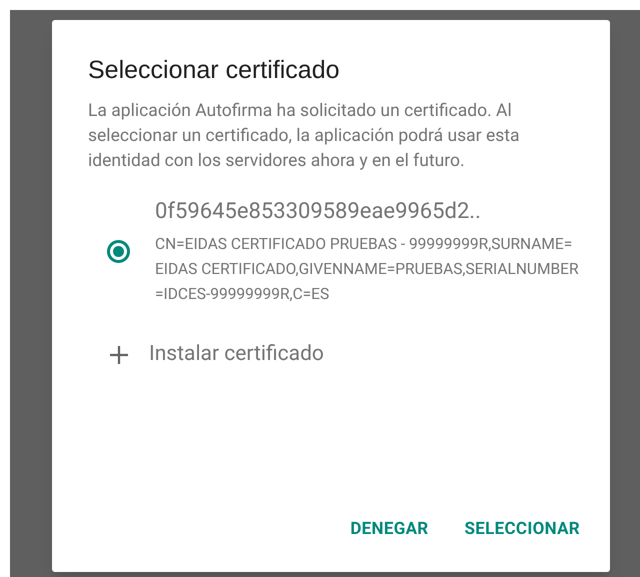 This screenshot has height=577, width=640. I want to click on certificate-subject: CN=EIDAS CERTIFICADO PRUEBAS - 99999999R,SURNAME=EIDAS CERTIFICADO,GIVENNAME=PRUEBAS,SERIALNUMBER=IDCES-99999999R,C=ES, so click(367, 269).